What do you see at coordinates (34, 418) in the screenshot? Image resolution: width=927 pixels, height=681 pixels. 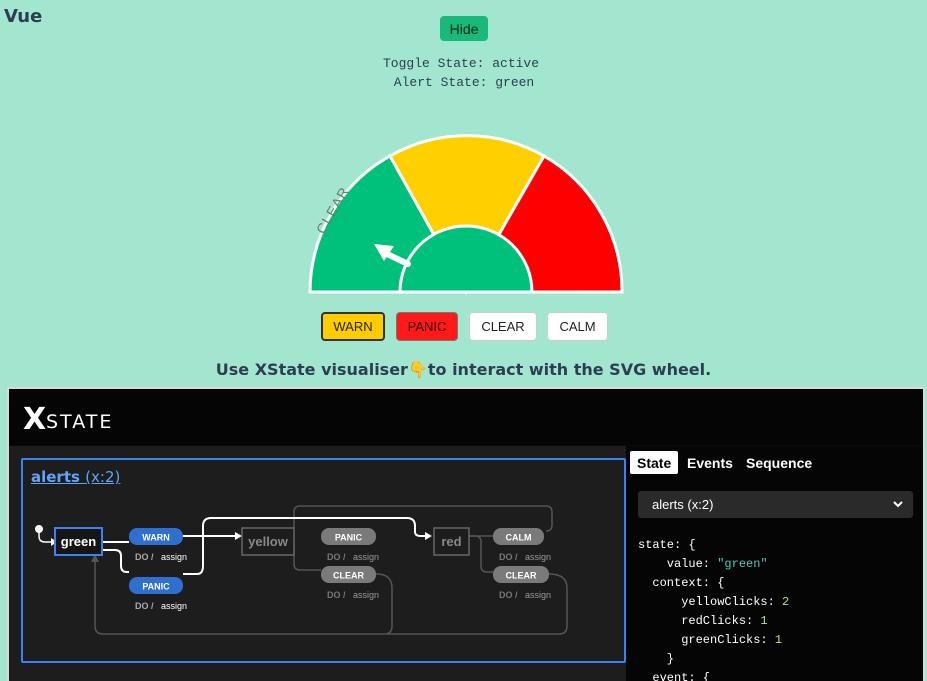 I see `svg-text: X` at bounding box center [34, 418].